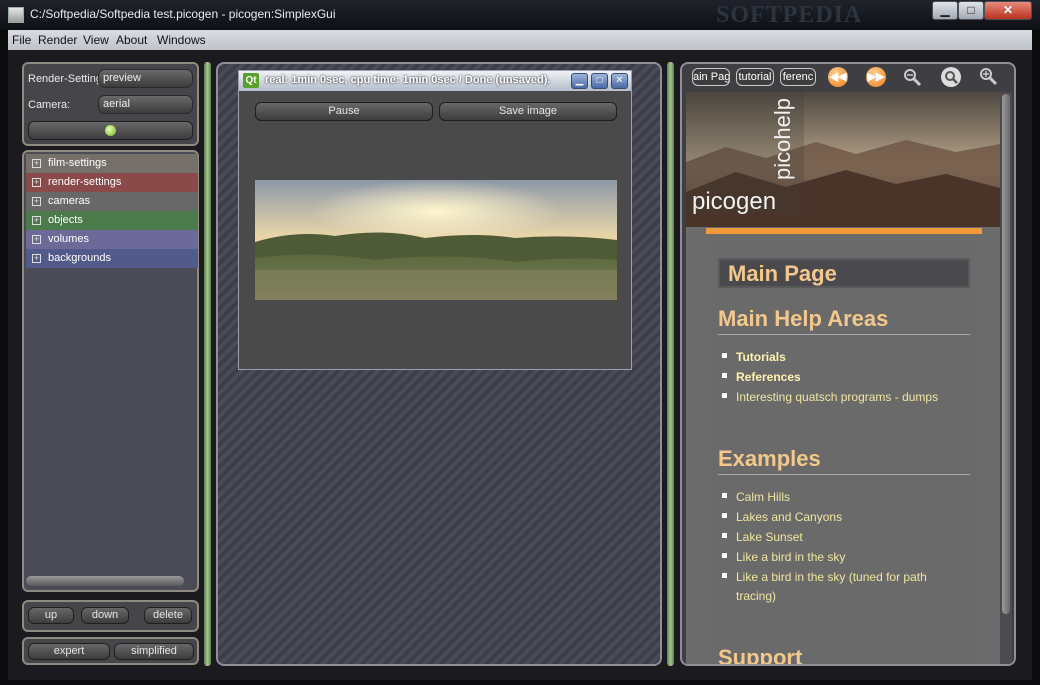 The width and height of the screenshot is (1040, 685). What do you see at coordinates (69, 201) in the screenshot?
I see `tree-item-label: cameras` at bounding box center [69, 201].